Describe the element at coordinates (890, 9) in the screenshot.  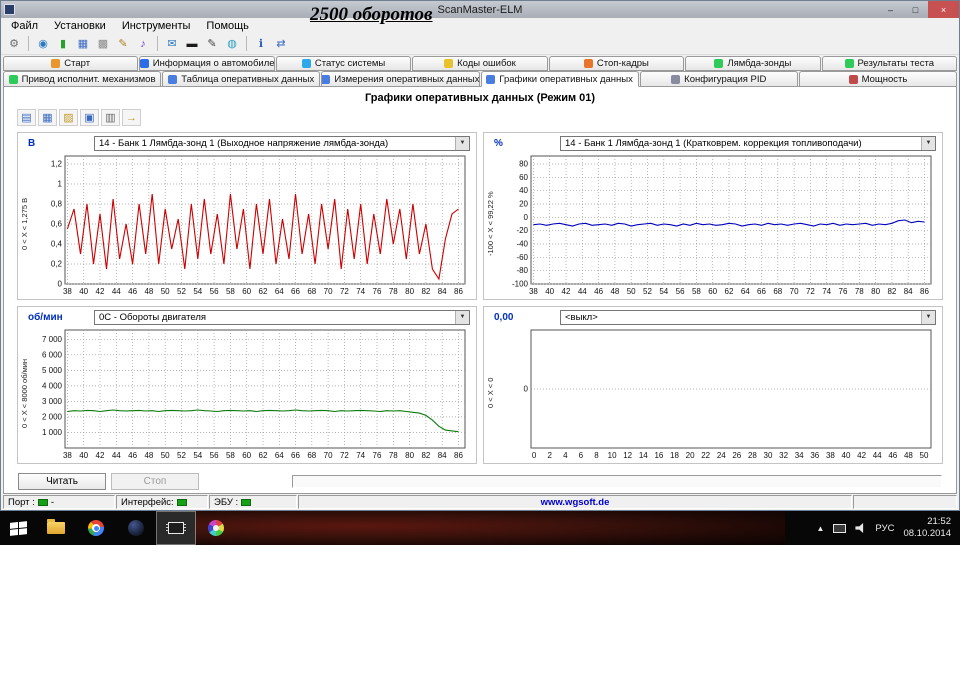
I see `minimize-button: –` at that location.